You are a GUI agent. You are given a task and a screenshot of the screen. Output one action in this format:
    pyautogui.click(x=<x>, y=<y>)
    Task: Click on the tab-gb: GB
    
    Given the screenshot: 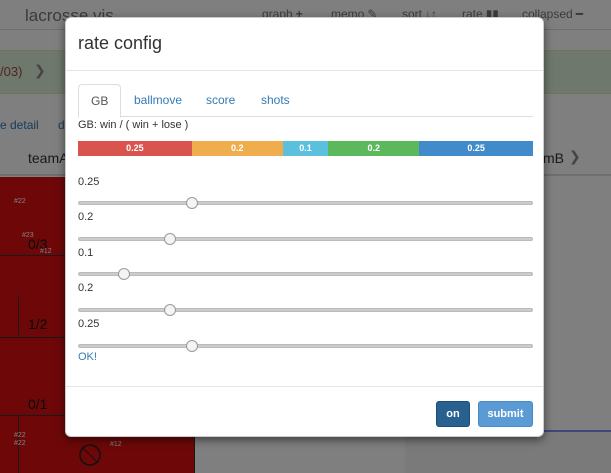 What is the action you would take?
    pyautogui.click(x=100, y=101)
    